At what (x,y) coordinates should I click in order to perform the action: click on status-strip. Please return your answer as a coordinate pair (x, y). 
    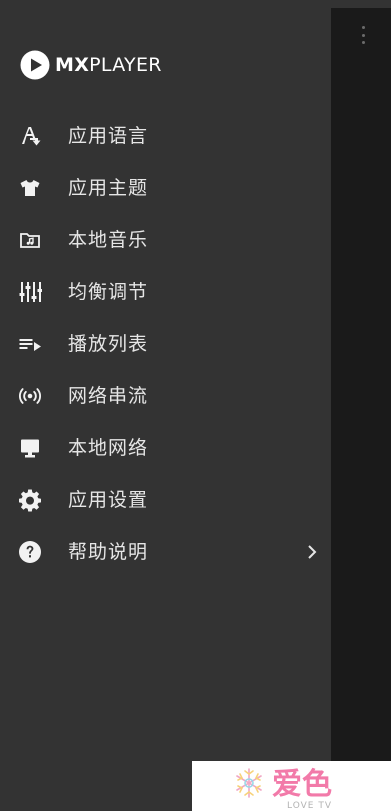
    Looking at the image, I should click on (361, 4).